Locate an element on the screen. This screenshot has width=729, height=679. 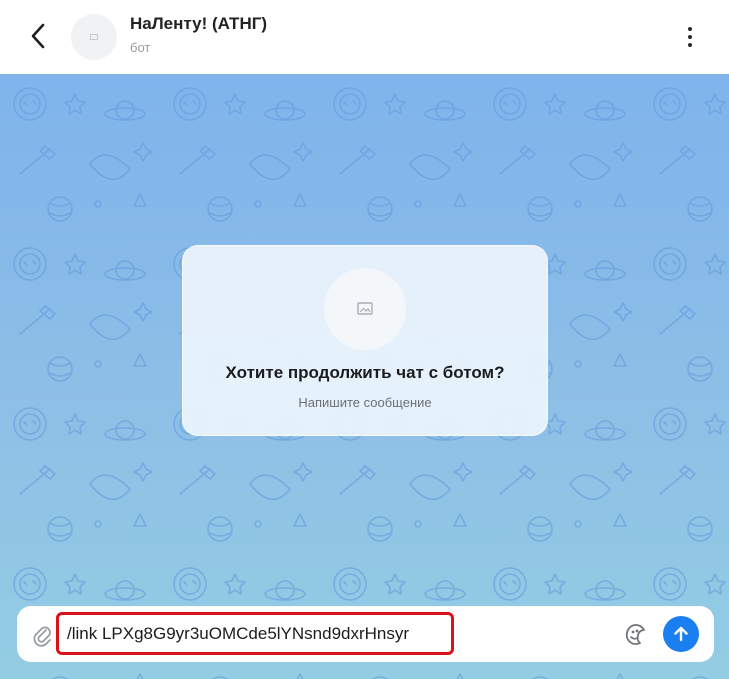
send-button is located at coordinates (681, 634).